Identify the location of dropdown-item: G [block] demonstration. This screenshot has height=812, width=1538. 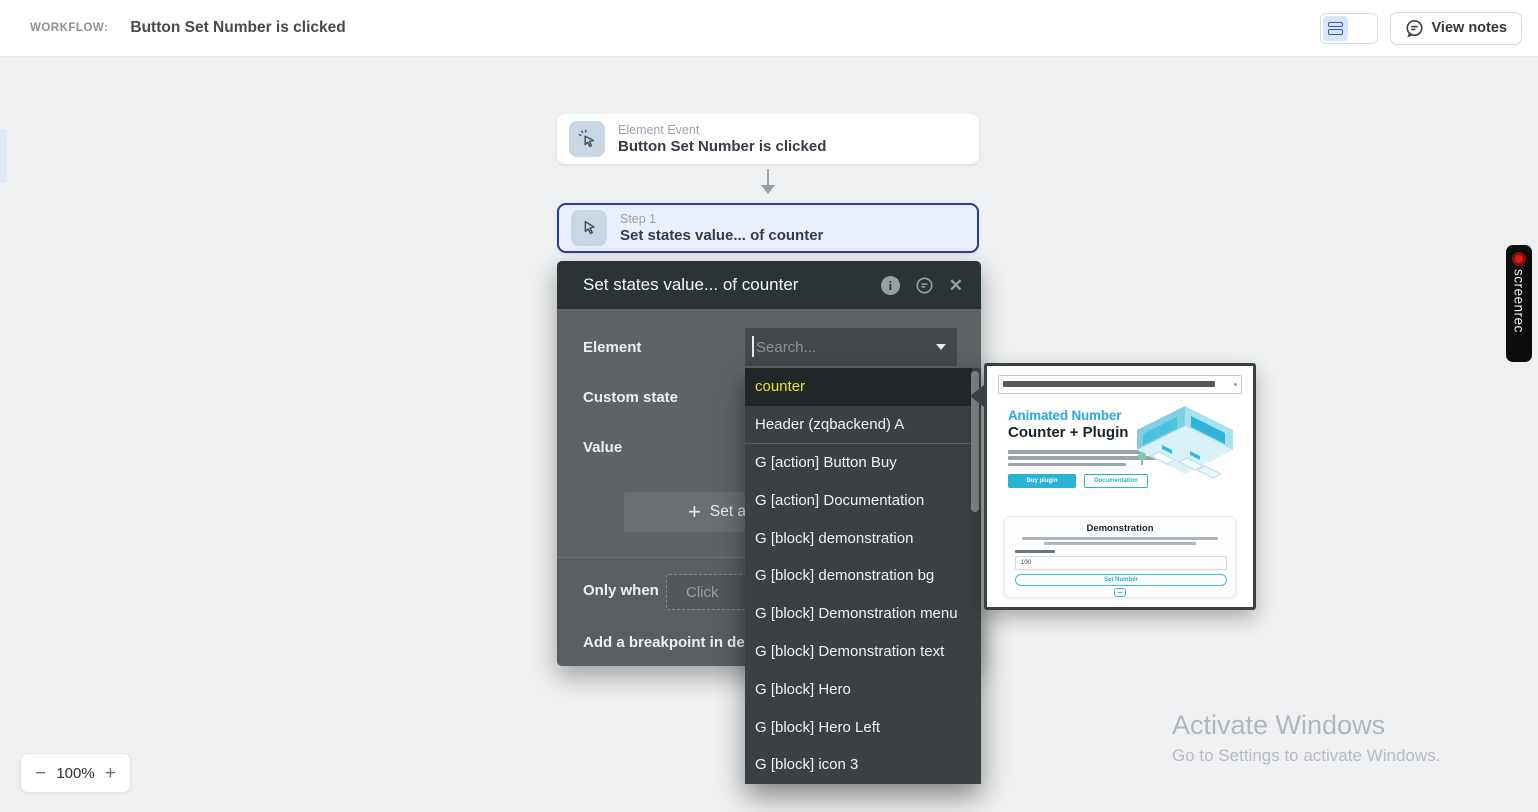
(858, 538).